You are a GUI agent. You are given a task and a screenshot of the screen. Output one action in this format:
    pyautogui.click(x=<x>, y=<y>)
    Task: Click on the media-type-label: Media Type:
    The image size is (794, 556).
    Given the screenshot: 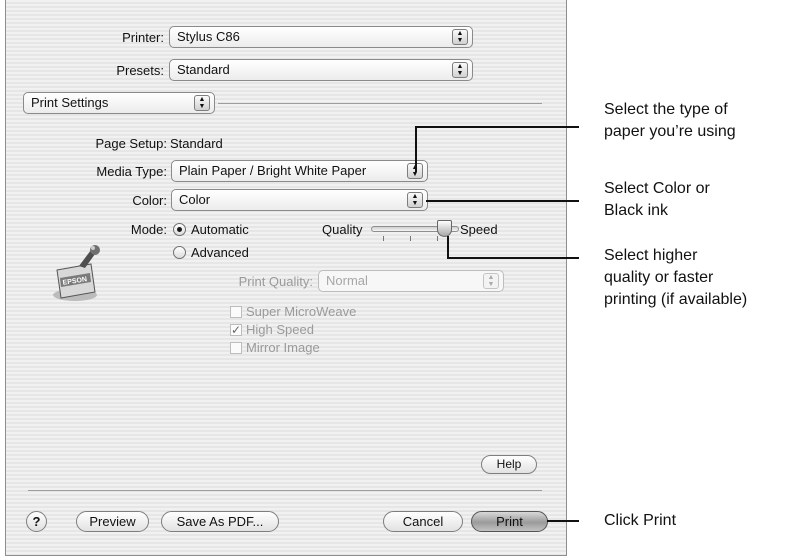 What is the action you would take?
    pyautogui.click(x=131, y=171)
    